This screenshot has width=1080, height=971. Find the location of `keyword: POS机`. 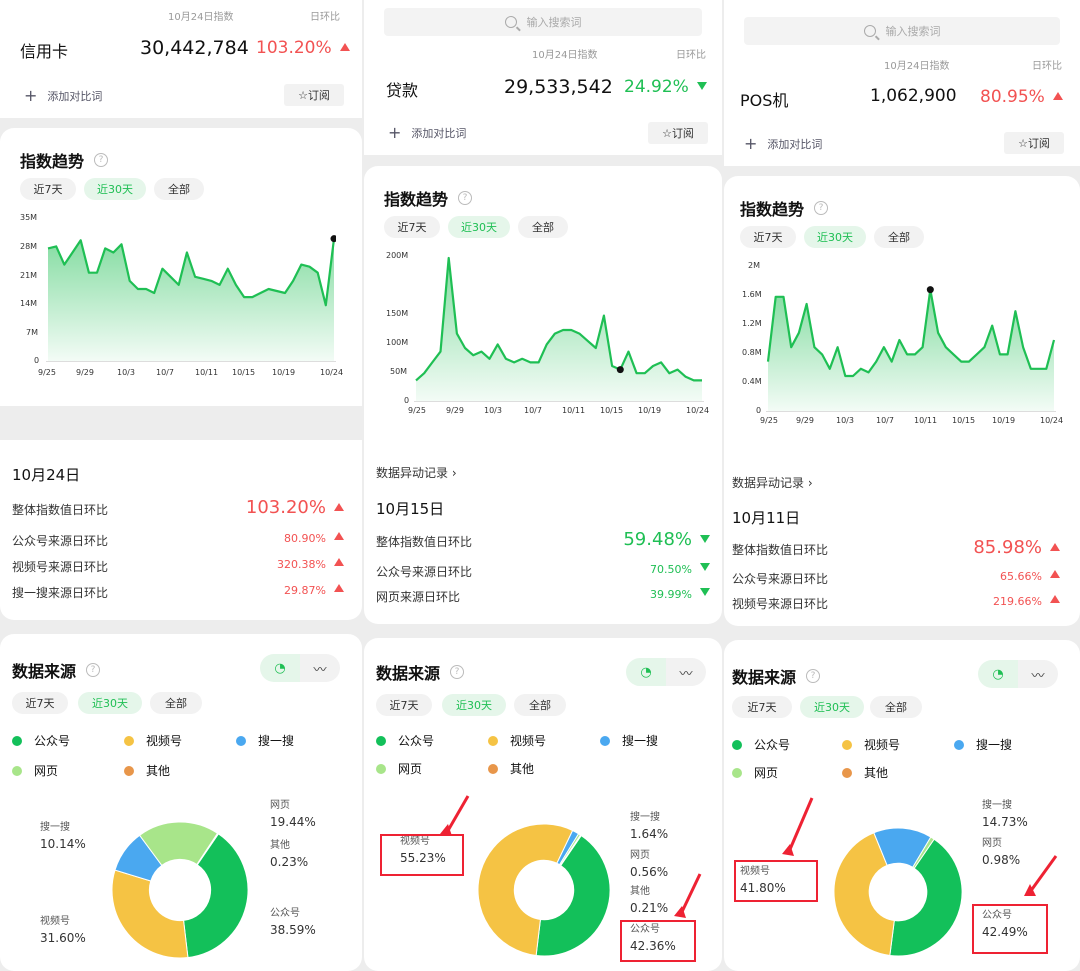

keyword: POS机 is located at coordinates (764, 100).